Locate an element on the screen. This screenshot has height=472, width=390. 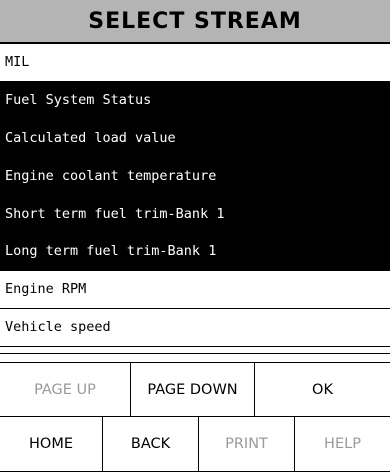
stream-item-coolant-temperature: Engine coolant temperature is located at coordinates (195, 176).